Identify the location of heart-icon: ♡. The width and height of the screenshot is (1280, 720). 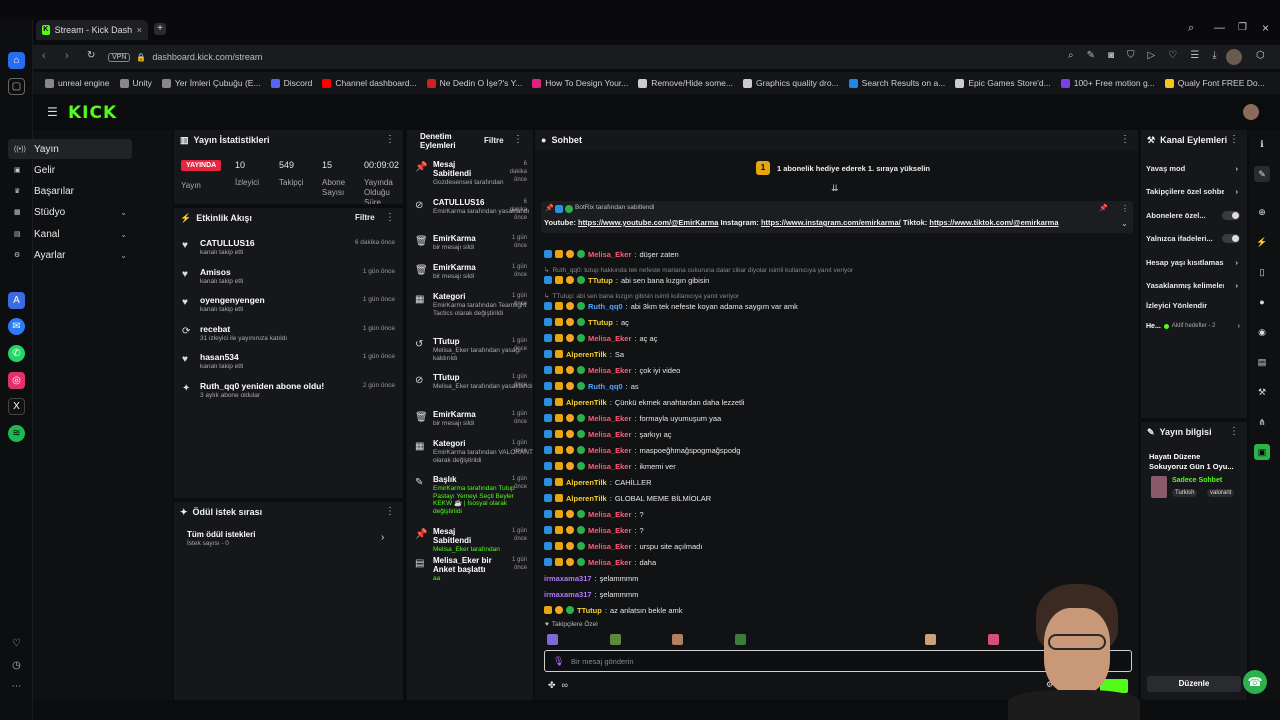
(1172, 55).